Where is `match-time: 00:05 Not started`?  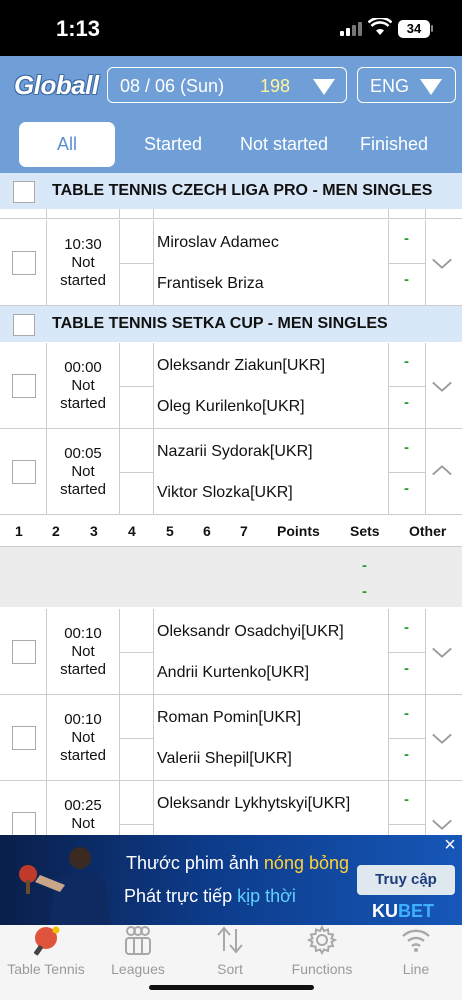 match-time: 00:05 Not started is located at coordinates (83, 471).